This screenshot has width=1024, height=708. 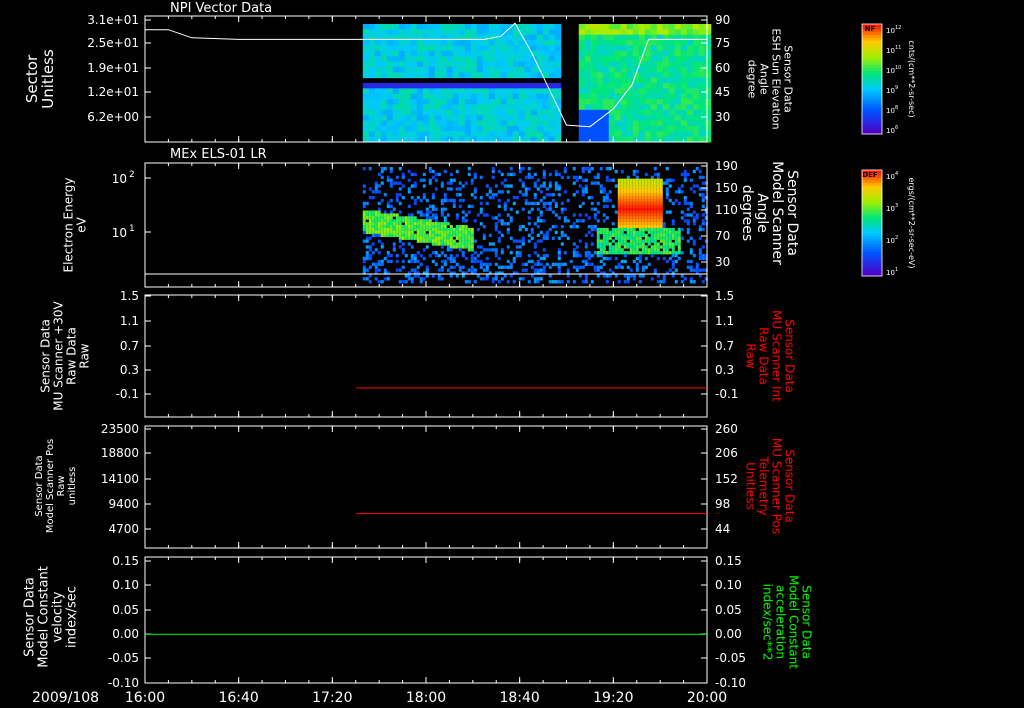 I want to click on time-tick-label: 19:20, so click(x=613, y=698).